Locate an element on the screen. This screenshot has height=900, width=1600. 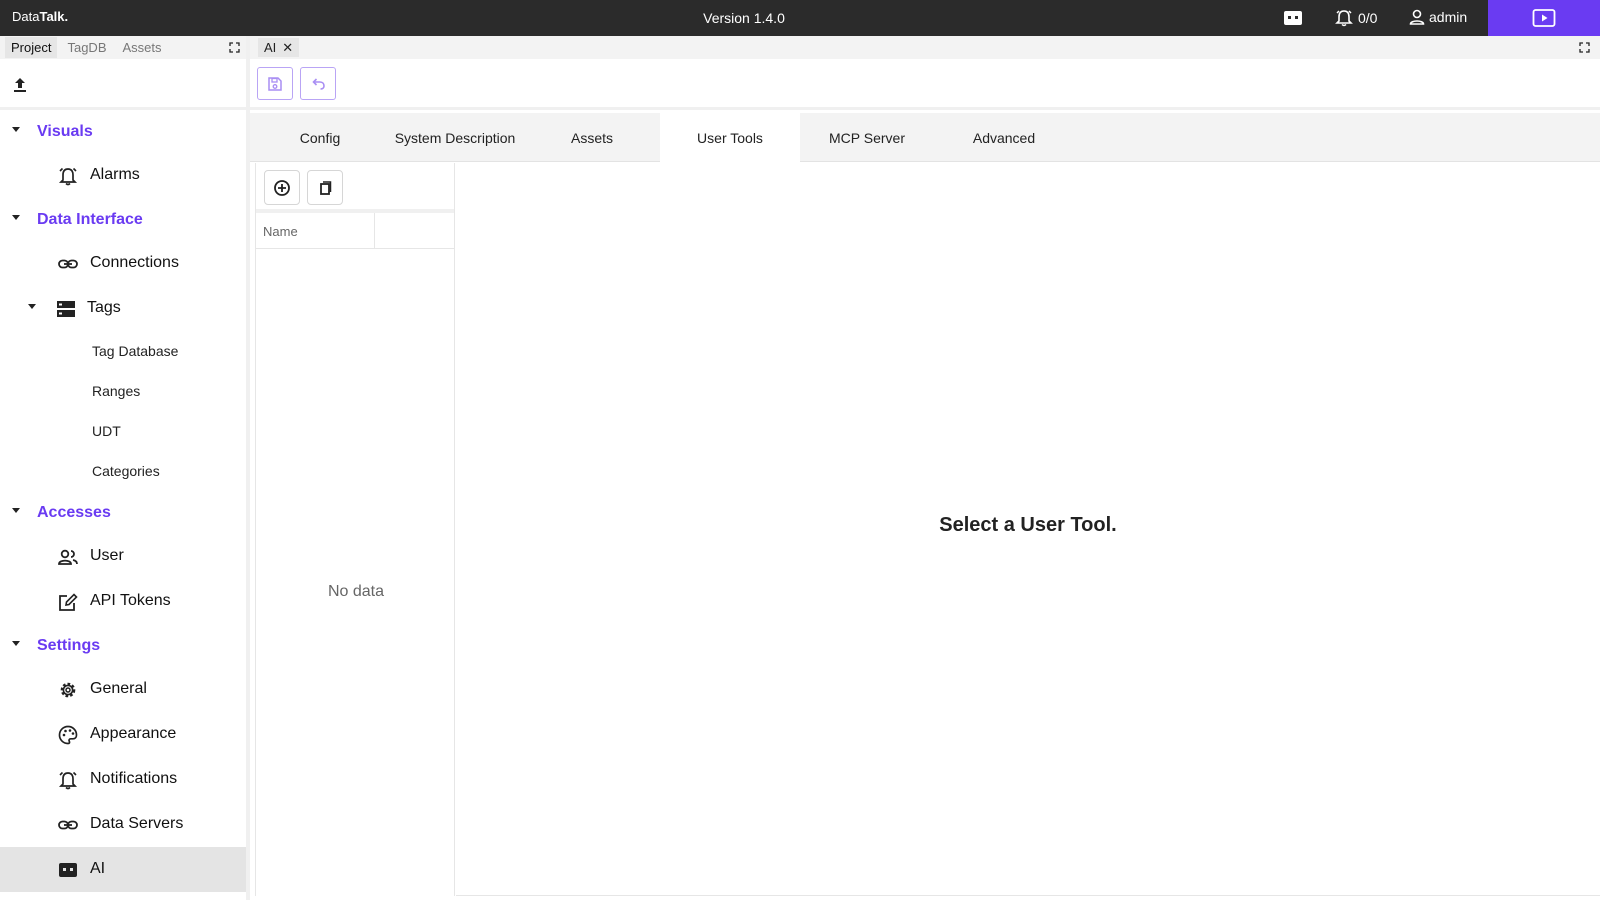
editor-toolbar is located at coordinates (925, 84).